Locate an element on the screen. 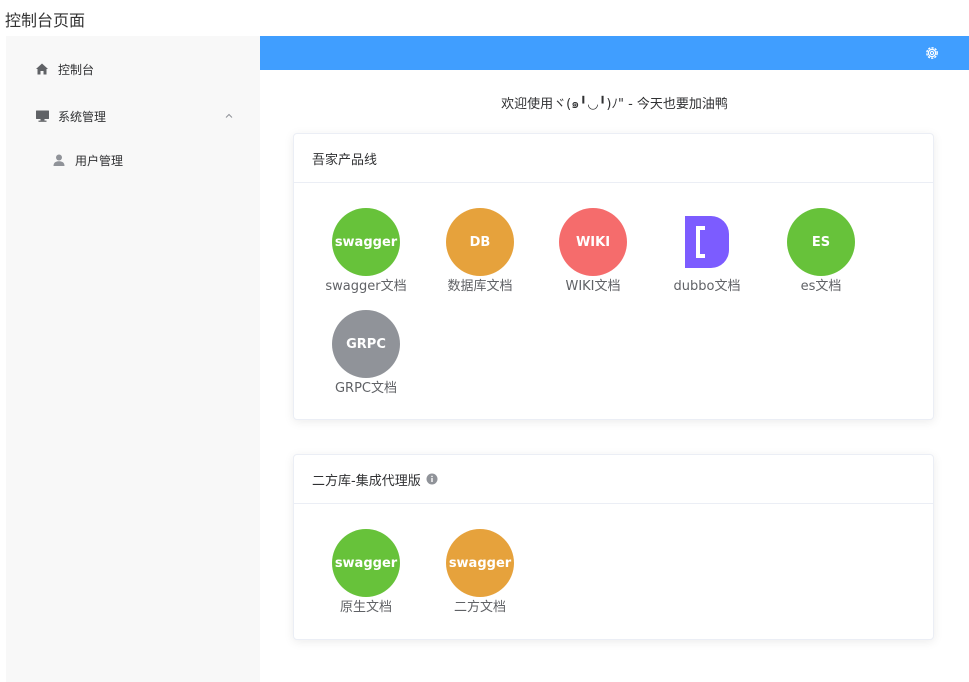  sidebar-item-system-management: 系统管理 is located at coordinates (133, 116).